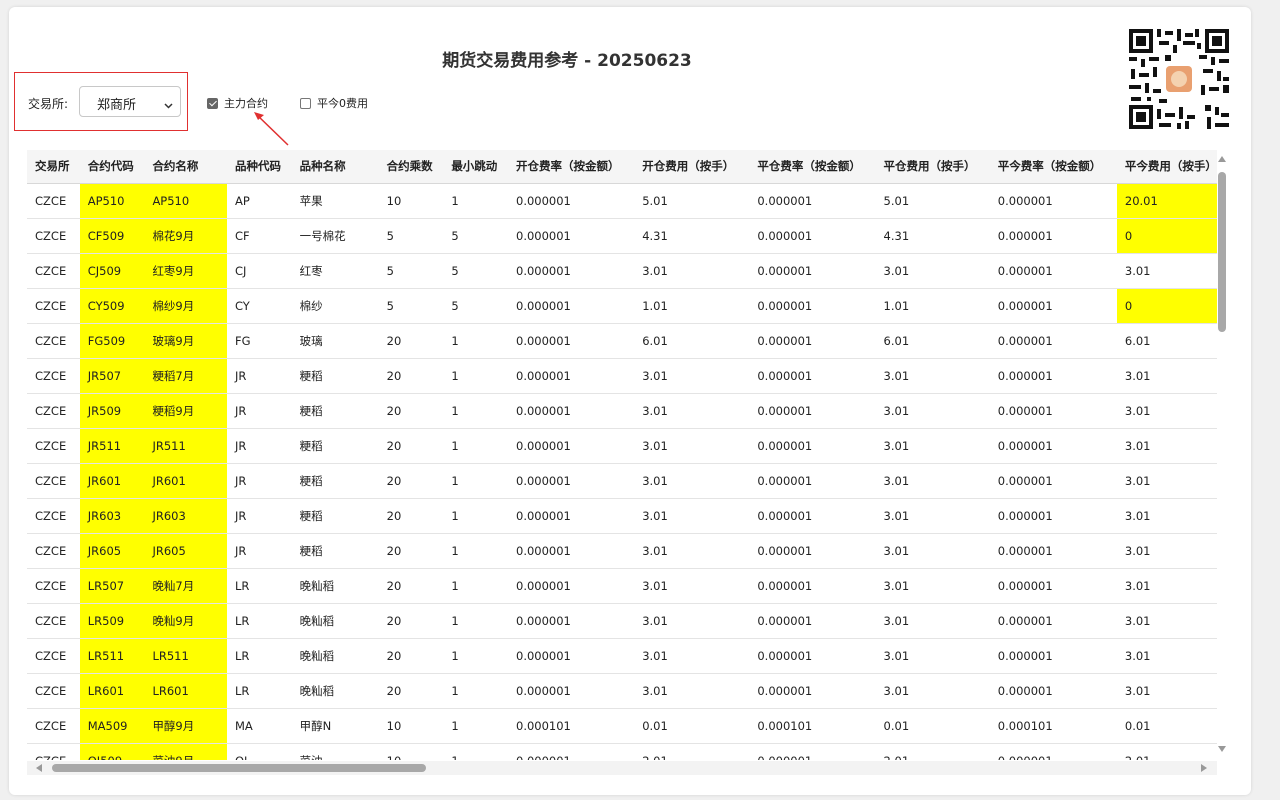  What do you see at coordinates (112, 306) in the screenshot?
I see `table-cell: CY509` at bounding box center [112, 306].